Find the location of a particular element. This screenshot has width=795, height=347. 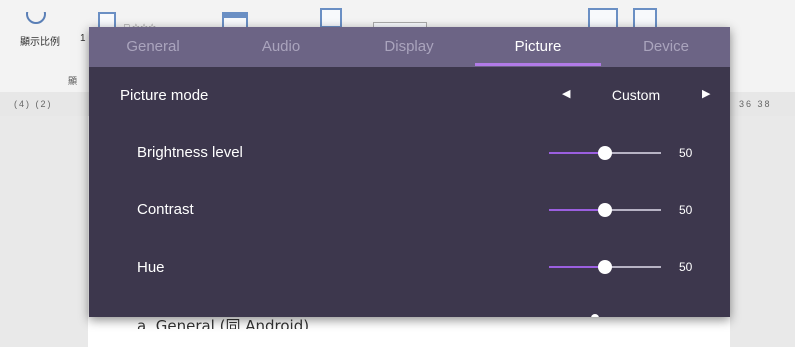

tab-general: General is located at coordinates (153, 47).